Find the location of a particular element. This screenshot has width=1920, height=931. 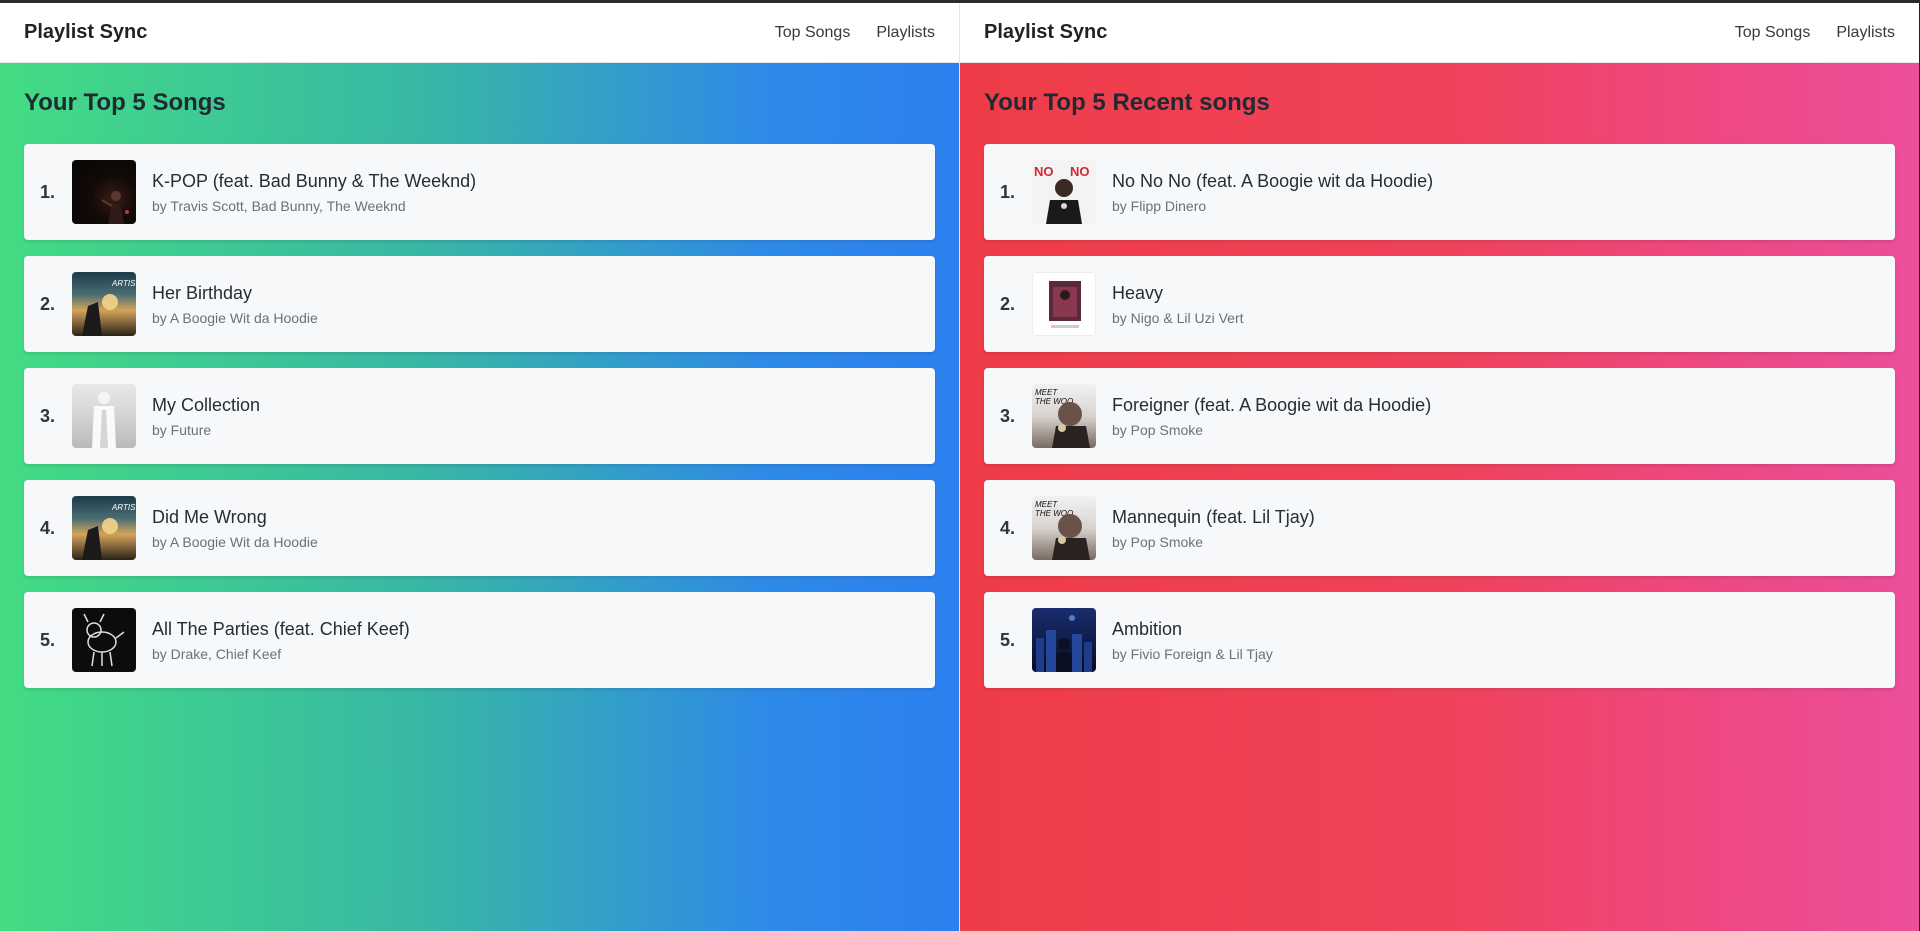

song-meta: Her Birthday by A Boogie Wit da Hoodie is located at coordinates (235, 304).